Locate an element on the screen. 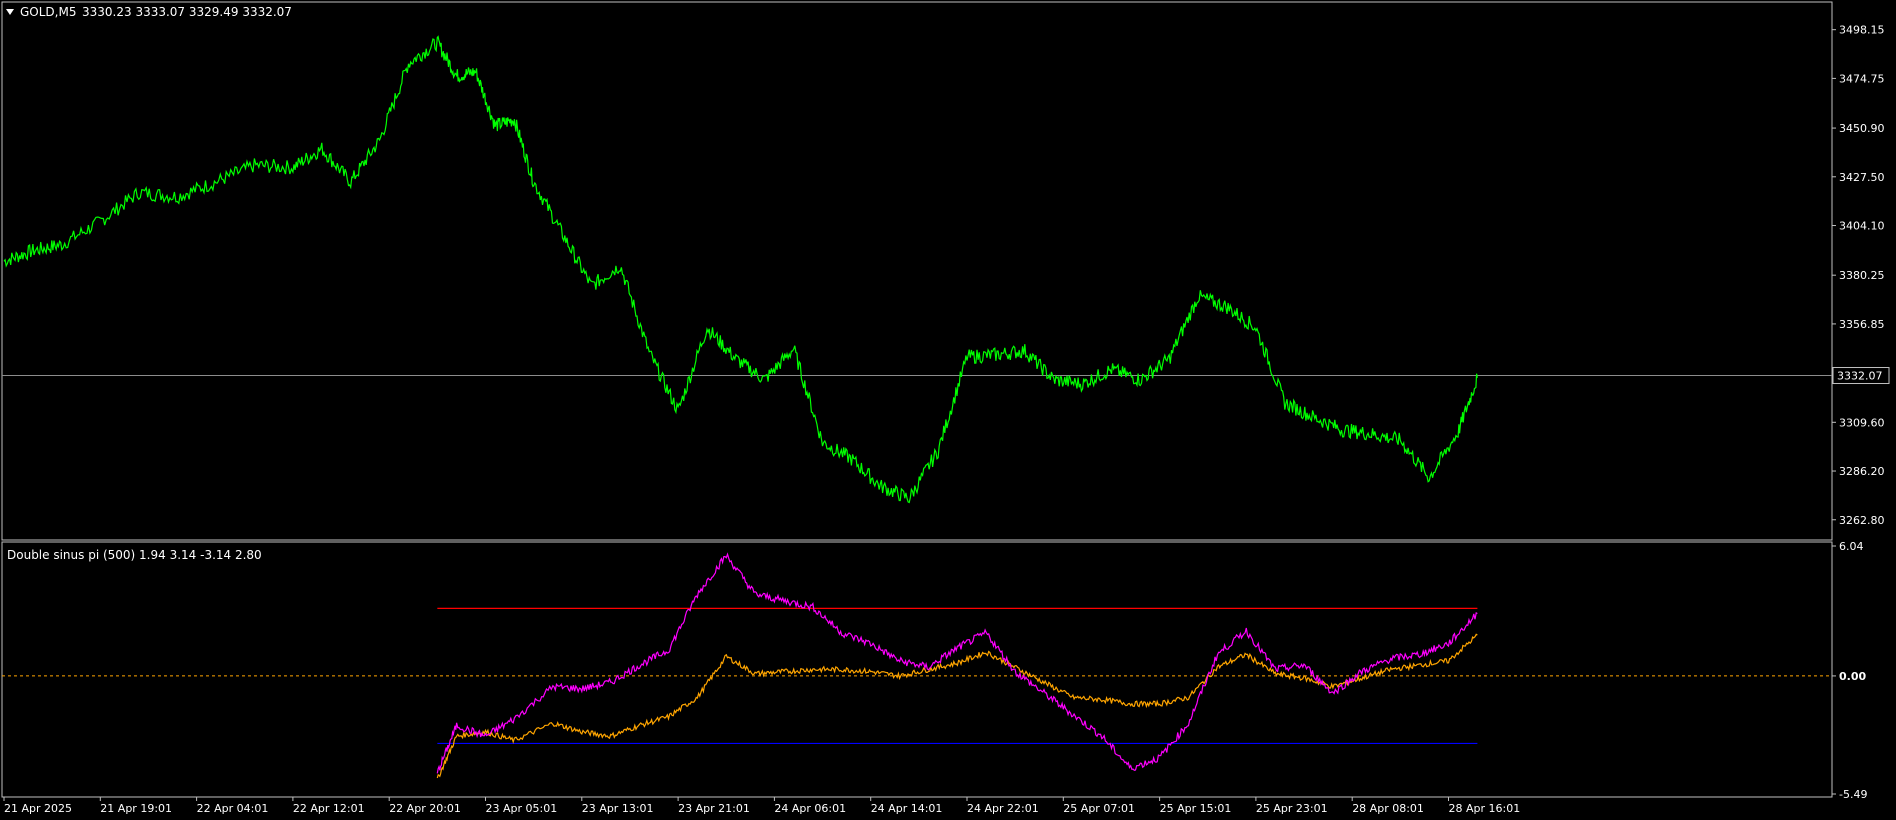 This screenshot has height=820, width=1896. price-tick-label: 3262.80 is located at coordinates (1862, 520).